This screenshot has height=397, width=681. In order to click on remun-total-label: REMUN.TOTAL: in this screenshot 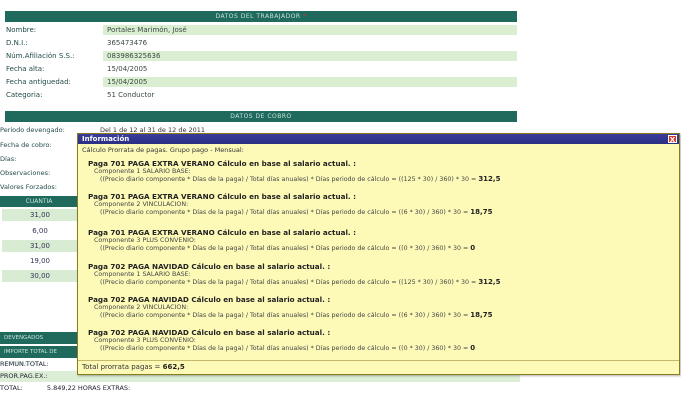, I will do `click(24, 364)`.